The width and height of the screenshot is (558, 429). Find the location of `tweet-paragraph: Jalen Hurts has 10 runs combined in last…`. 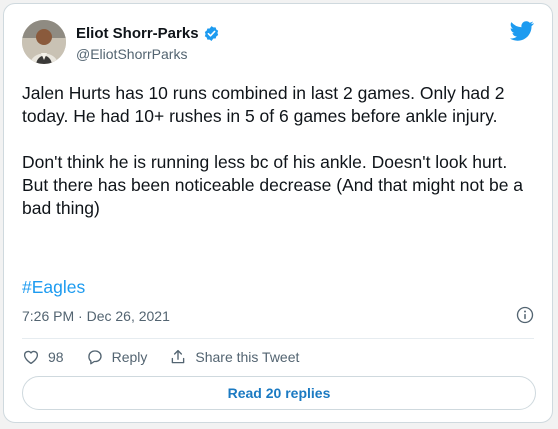

tweet-paragraph: Jalen Hurts has 10 runs combined in last… is located at coordinates (263, 104).